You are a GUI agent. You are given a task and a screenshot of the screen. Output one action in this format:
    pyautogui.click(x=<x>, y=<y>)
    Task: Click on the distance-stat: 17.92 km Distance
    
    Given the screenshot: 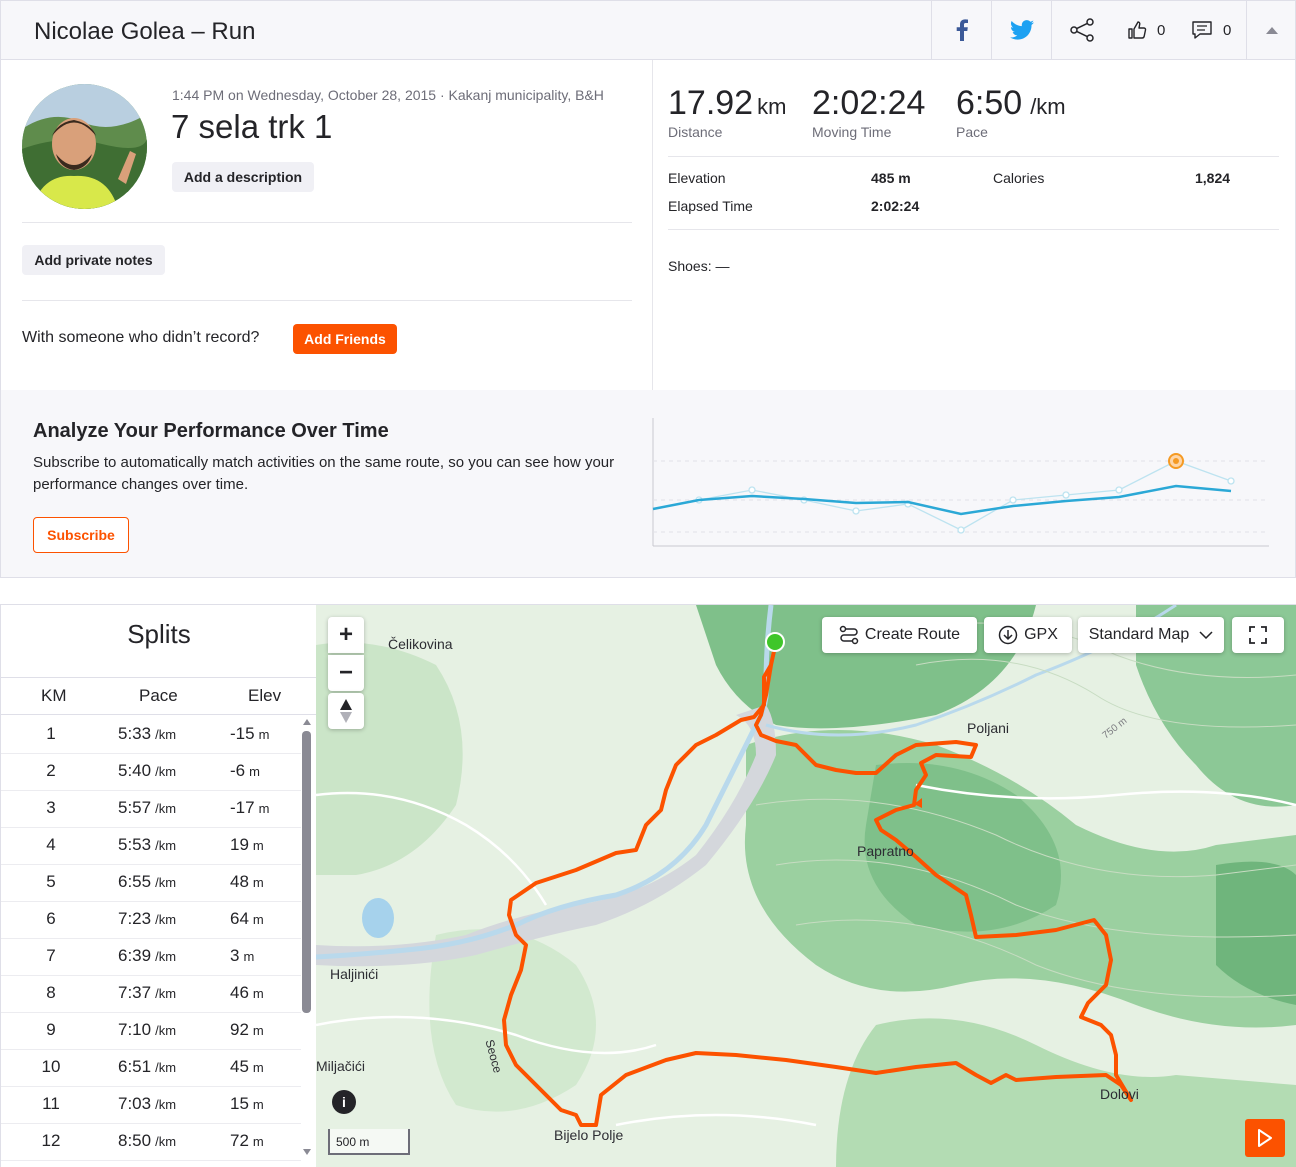 What is the action you would take?
    pyautogui.click(x=727, y=112)
    